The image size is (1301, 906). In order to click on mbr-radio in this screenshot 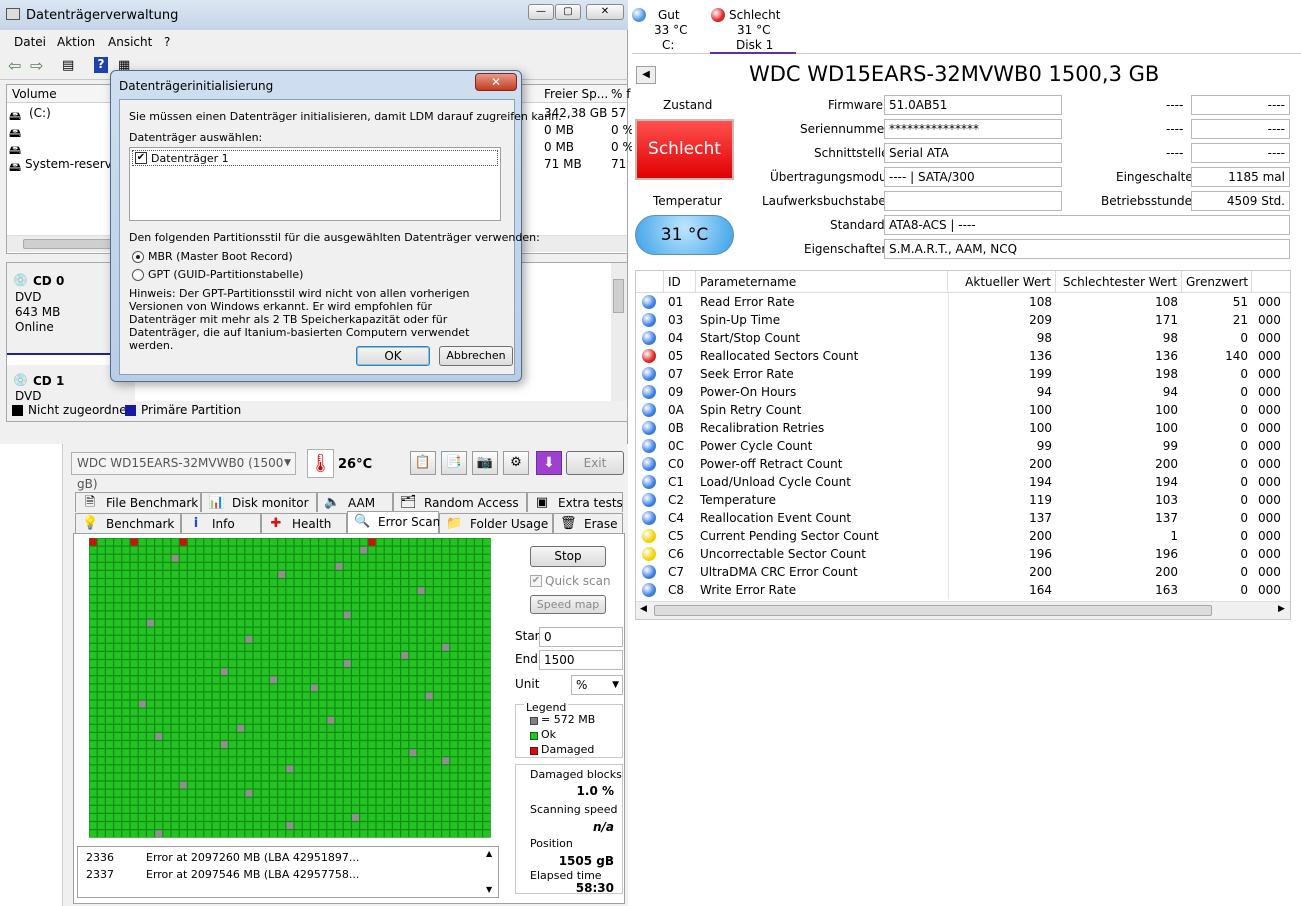, I will do `click(138, 257)`.